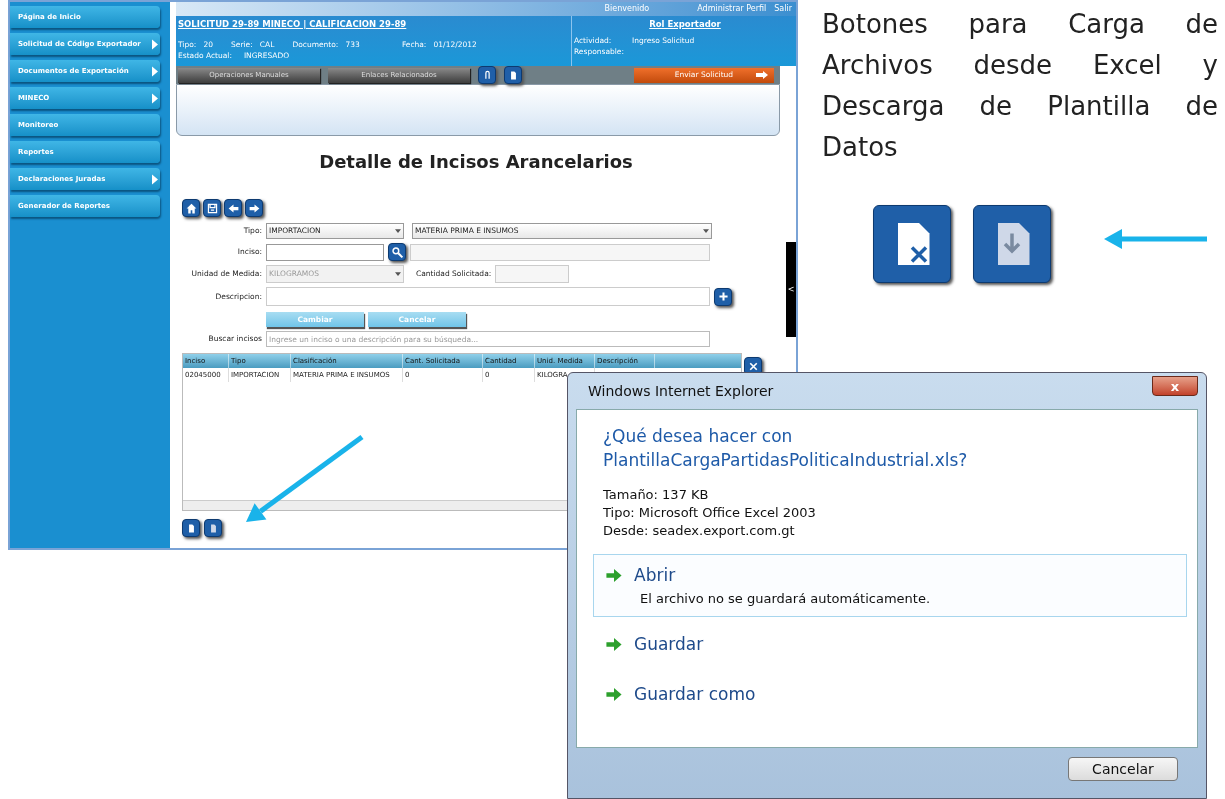 The width and height of the screenshot is (1225, 799). Describe the element at coordinates (374, 24) in the screenshot. I see `request-title: SOLICITUD 29-89 MINECO | CALIFICACION 29-89` at that location.